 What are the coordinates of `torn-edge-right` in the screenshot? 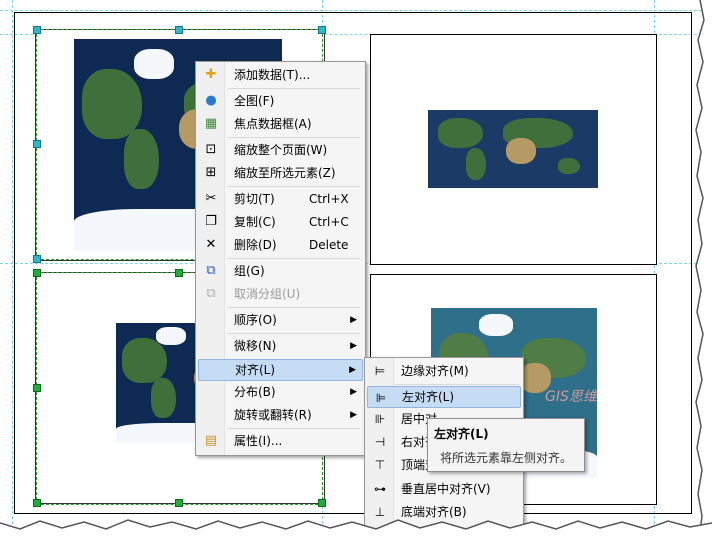 It's located at (703, 269).